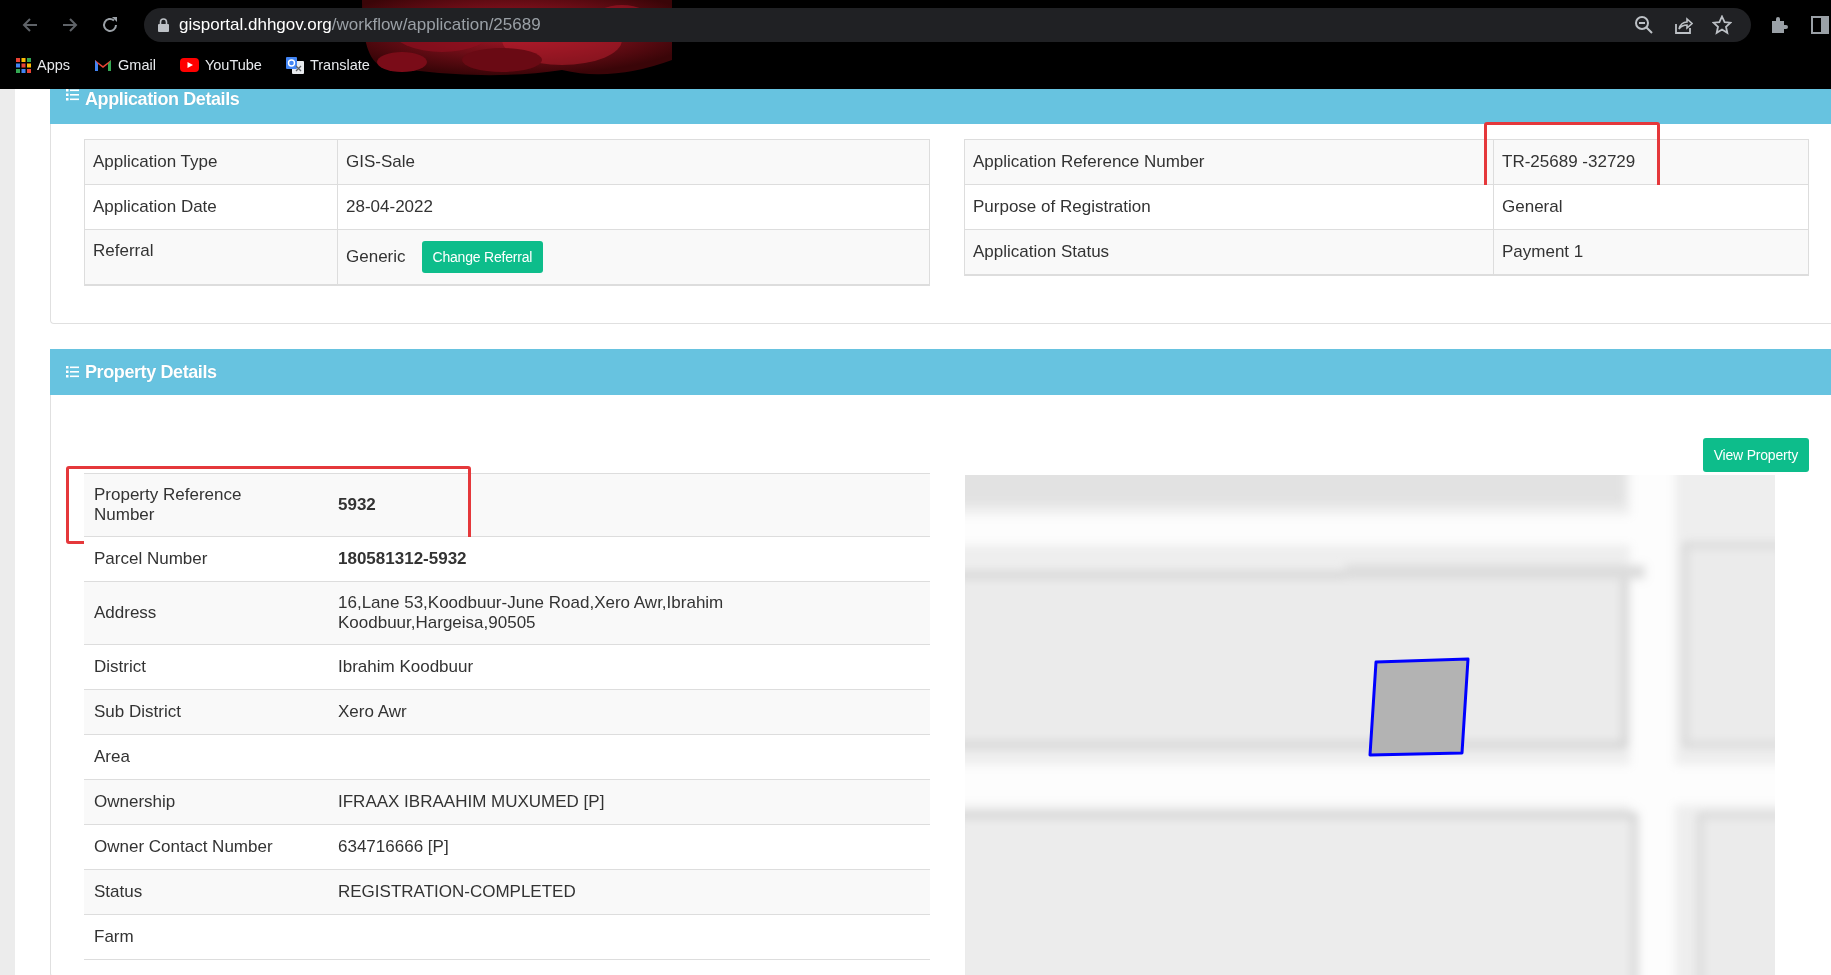  Describe the element at coordinates (1089, 162) in the screenshot. I see `field-label: Application Reference Number` at that location.